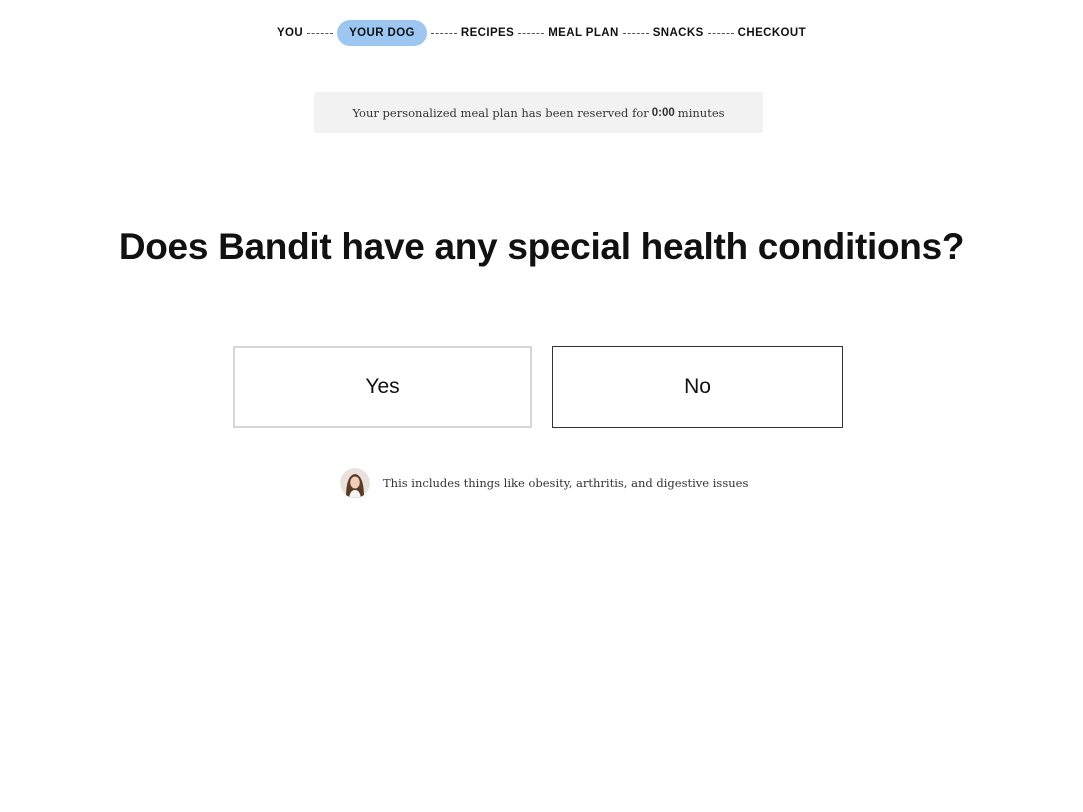  I want to click on timer-suffix: minutes, so click(701, 112).